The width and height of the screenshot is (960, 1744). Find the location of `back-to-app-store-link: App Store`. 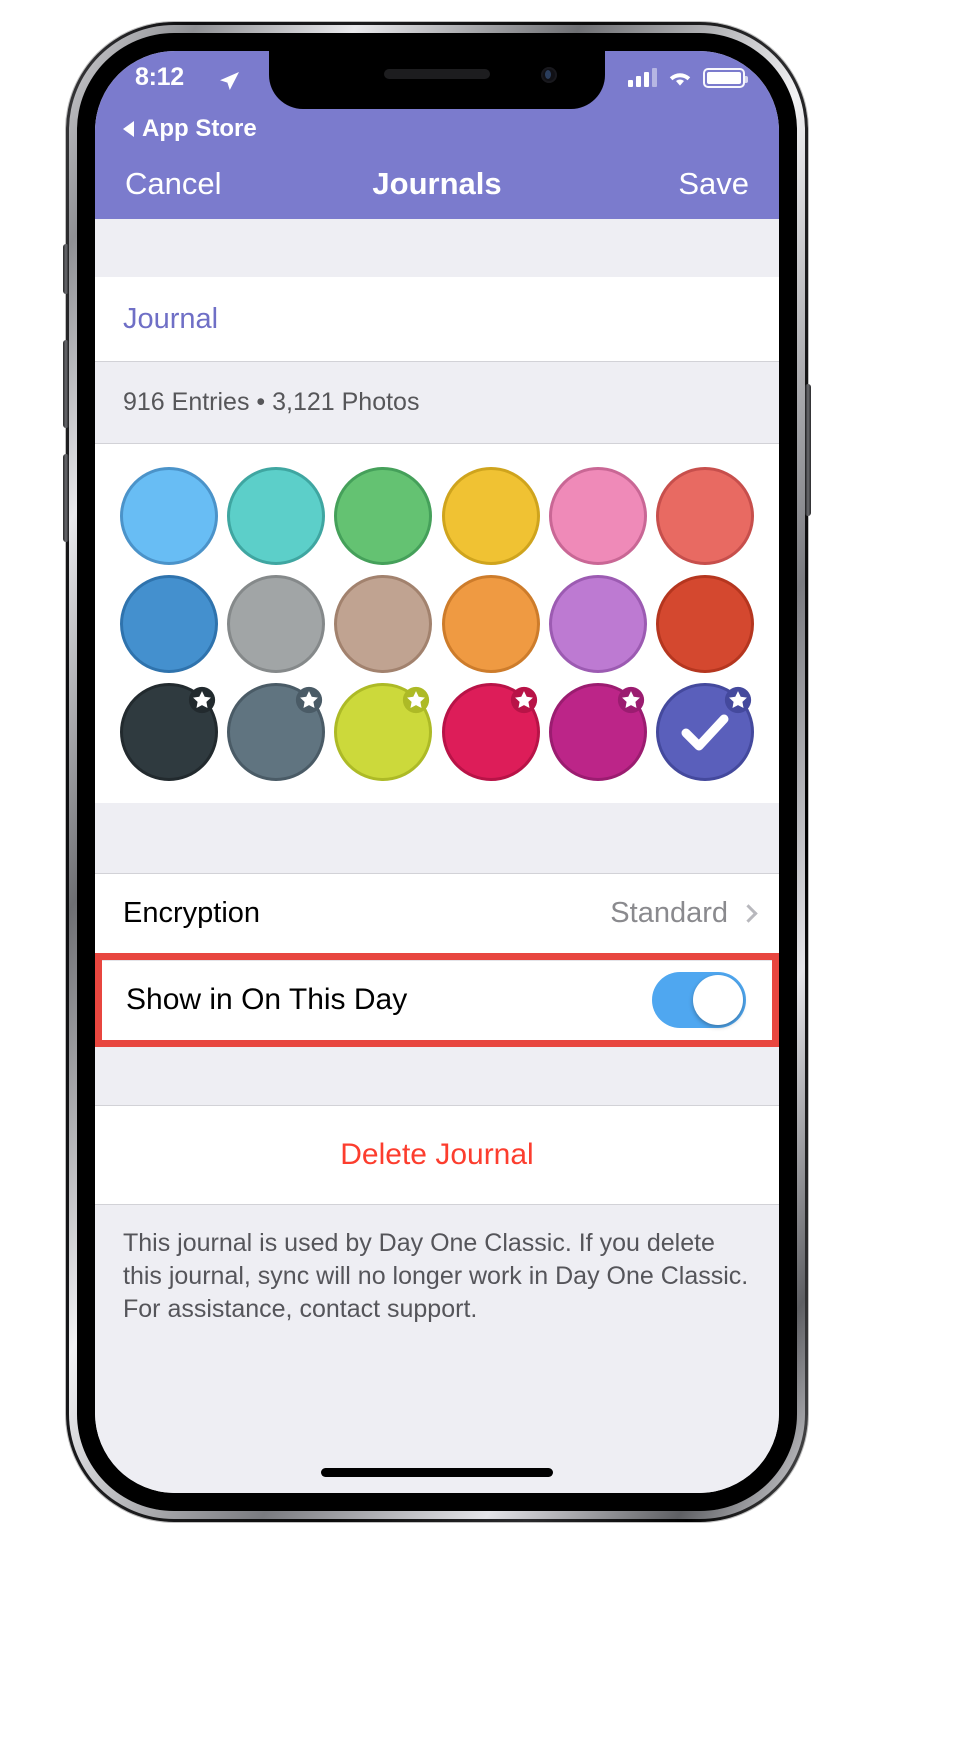

back-to-app-store-link: App Store is located at coordinates (437, 129).